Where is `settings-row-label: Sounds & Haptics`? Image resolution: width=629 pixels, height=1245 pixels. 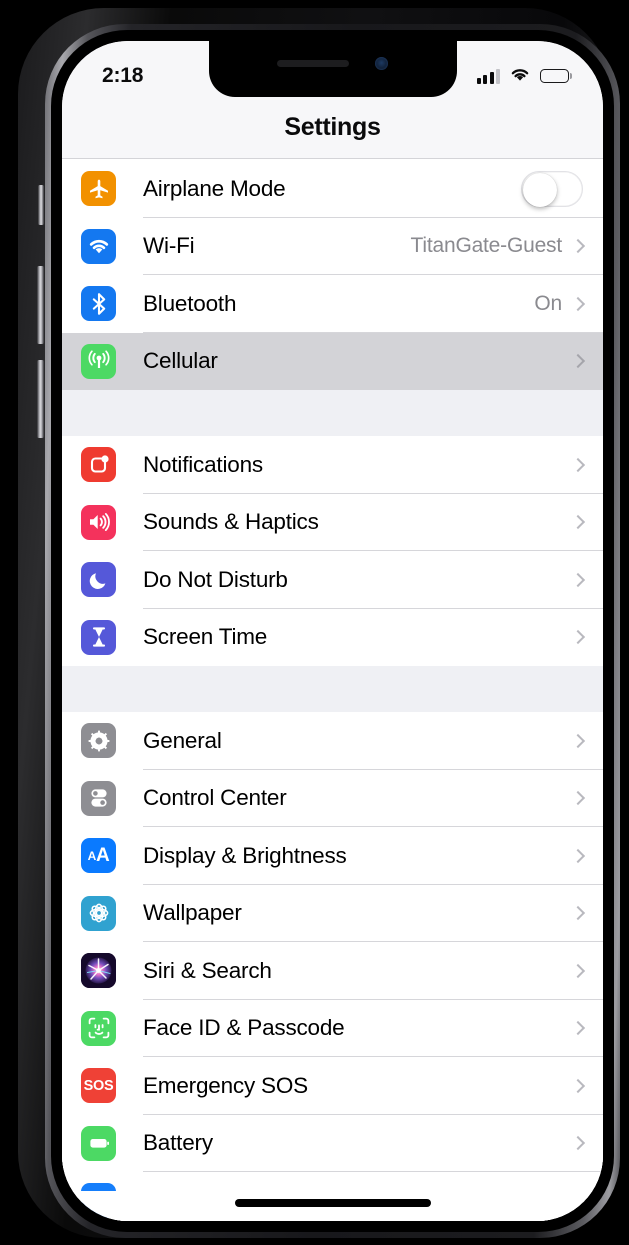
settings-row-label: Sounds & Haptics is located at coordinates (231, 522).